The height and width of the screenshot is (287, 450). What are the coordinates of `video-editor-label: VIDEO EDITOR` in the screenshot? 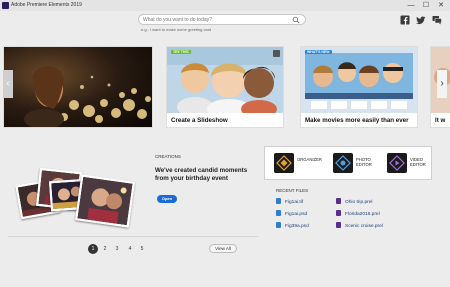 It's located at (418, 162).